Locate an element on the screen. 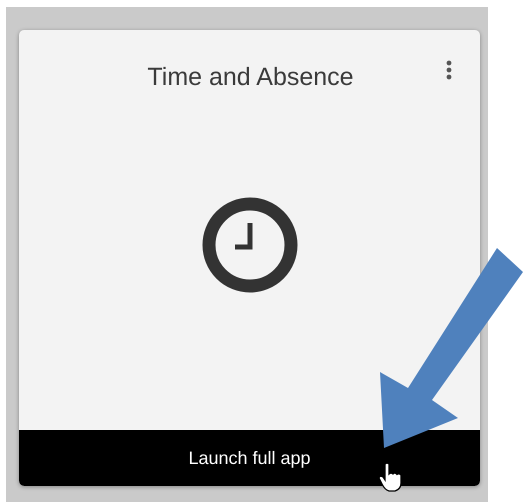 The image size is (523, 502). hand-cursor-icon is located at coordinates (391, 477).